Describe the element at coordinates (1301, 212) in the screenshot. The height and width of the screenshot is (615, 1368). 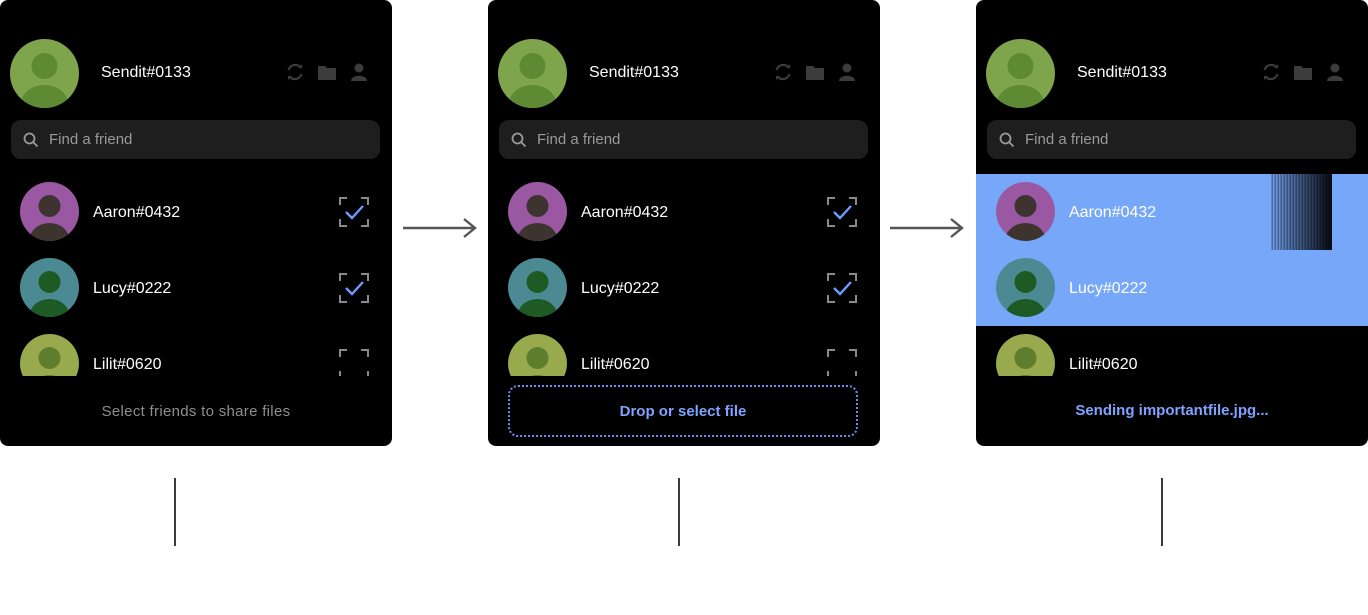
I see `progress-fade-effect` at that location.